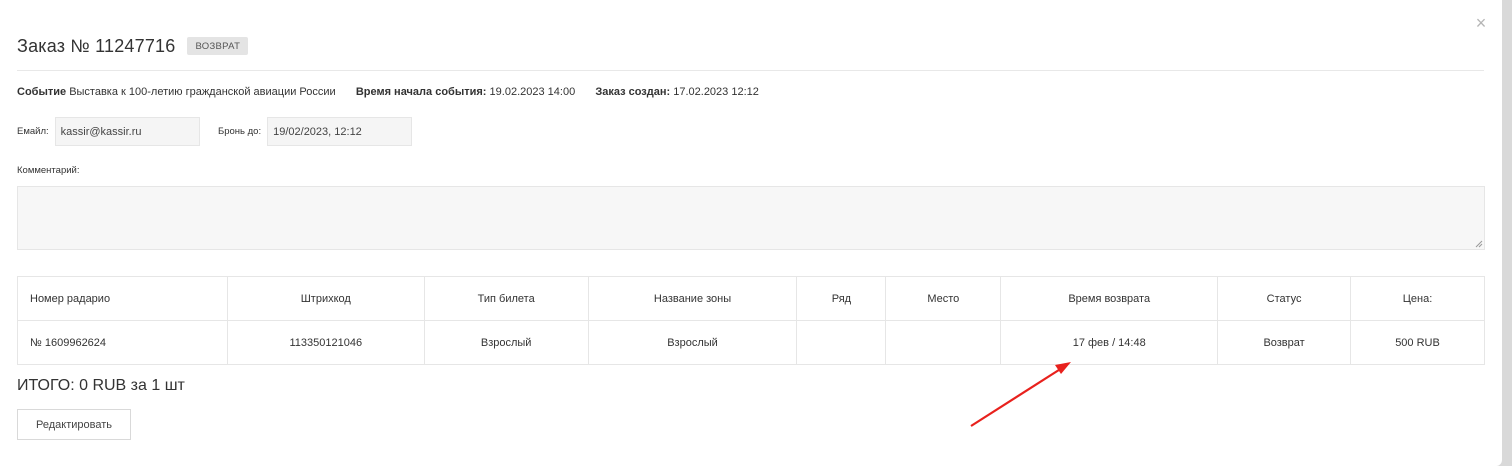 The width and height of the screenshot is (1512, 466). Describe the element at coordinates (506, 342) in the screenshot. I see `cell-ticket-type: Взрослый` at that location.